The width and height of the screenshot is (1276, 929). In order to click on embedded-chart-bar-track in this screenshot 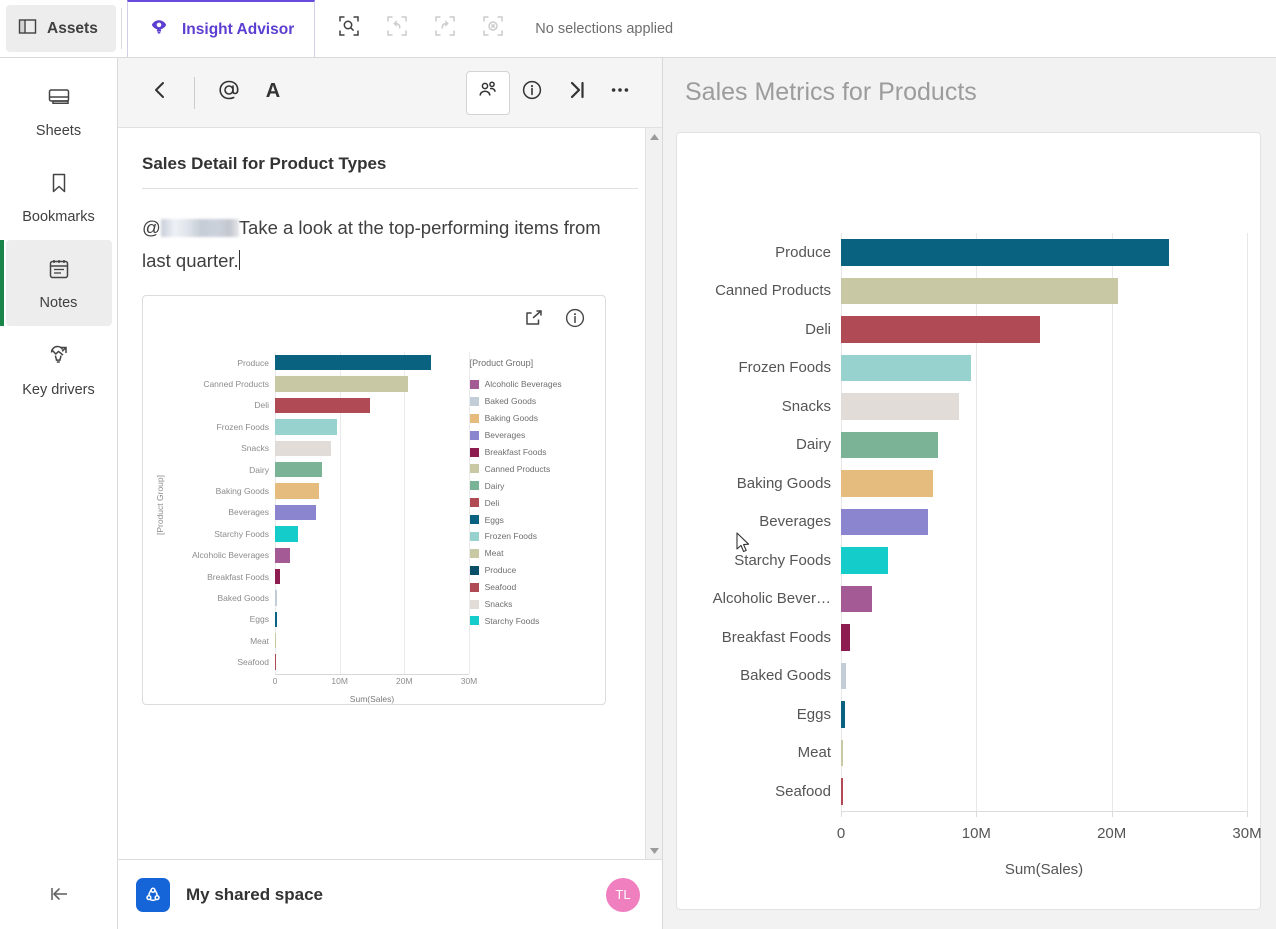, I will do `click(372, 619)`.